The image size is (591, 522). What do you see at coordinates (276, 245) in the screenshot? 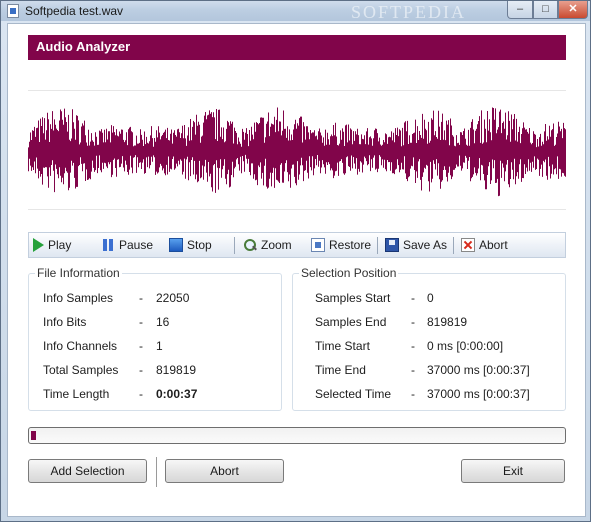
I see `zoom-label: Zoom` at bounding box center [276, 245].